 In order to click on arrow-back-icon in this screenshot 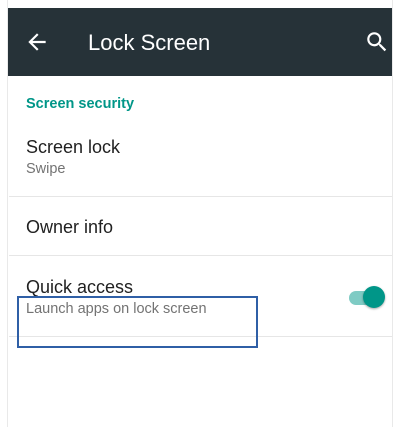, I will do `click(37, 42)`.